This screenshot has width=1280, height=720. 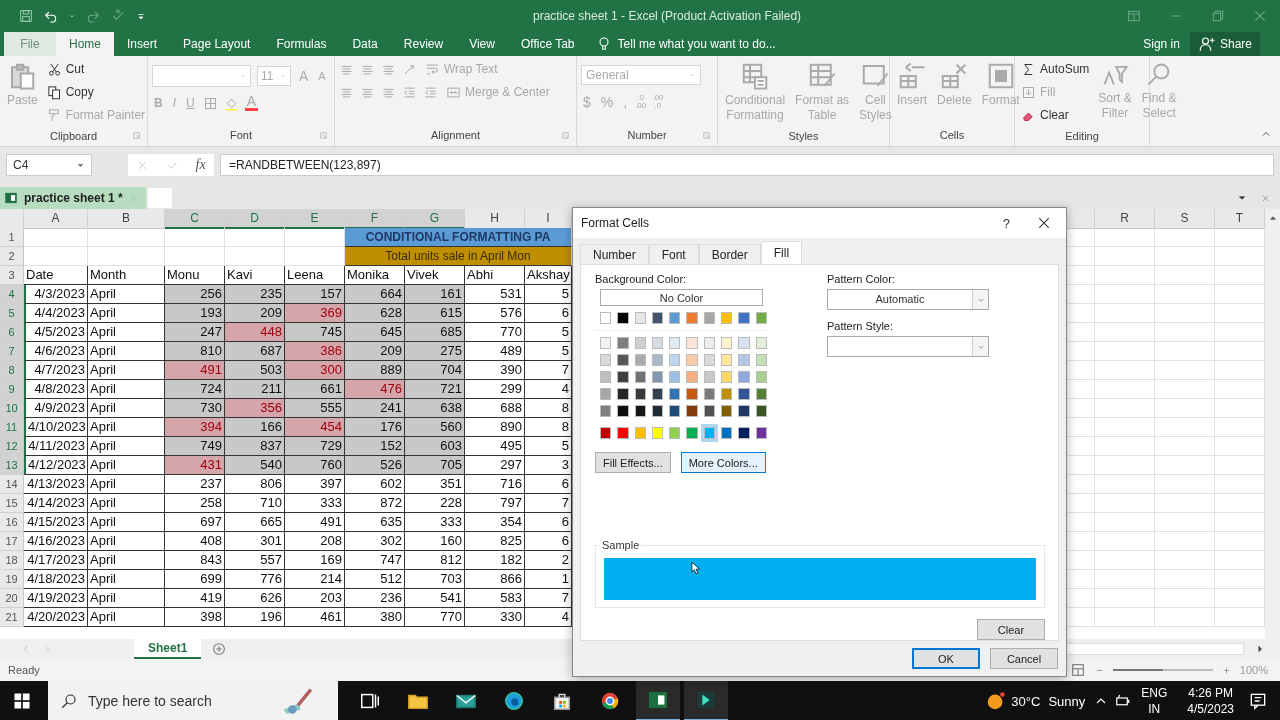 I want to click on ribbon-tab: Insert, so click(x=142, y=44).